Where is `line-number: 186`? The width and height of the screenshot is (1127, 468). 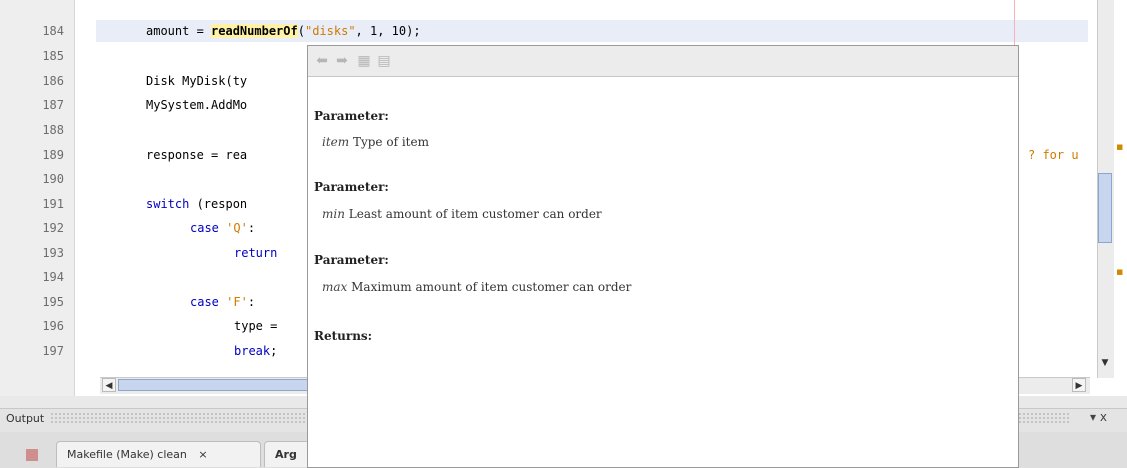
line-number: 186 is located at coordinates (53, 81).